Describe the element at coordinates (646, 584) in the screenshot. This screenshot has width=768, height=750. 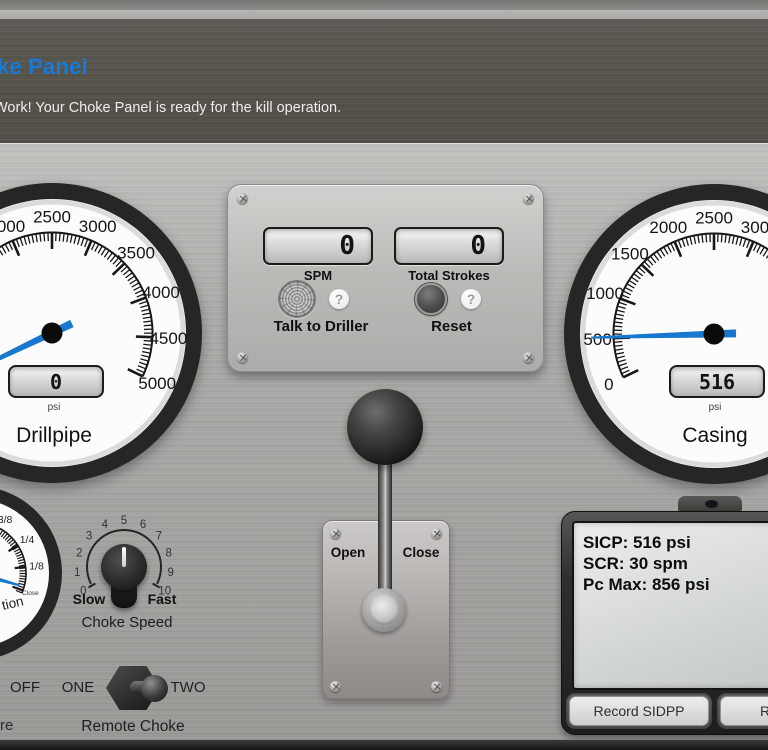
I see `pcmax-readout: Pc Max: 856 psi` at that location.